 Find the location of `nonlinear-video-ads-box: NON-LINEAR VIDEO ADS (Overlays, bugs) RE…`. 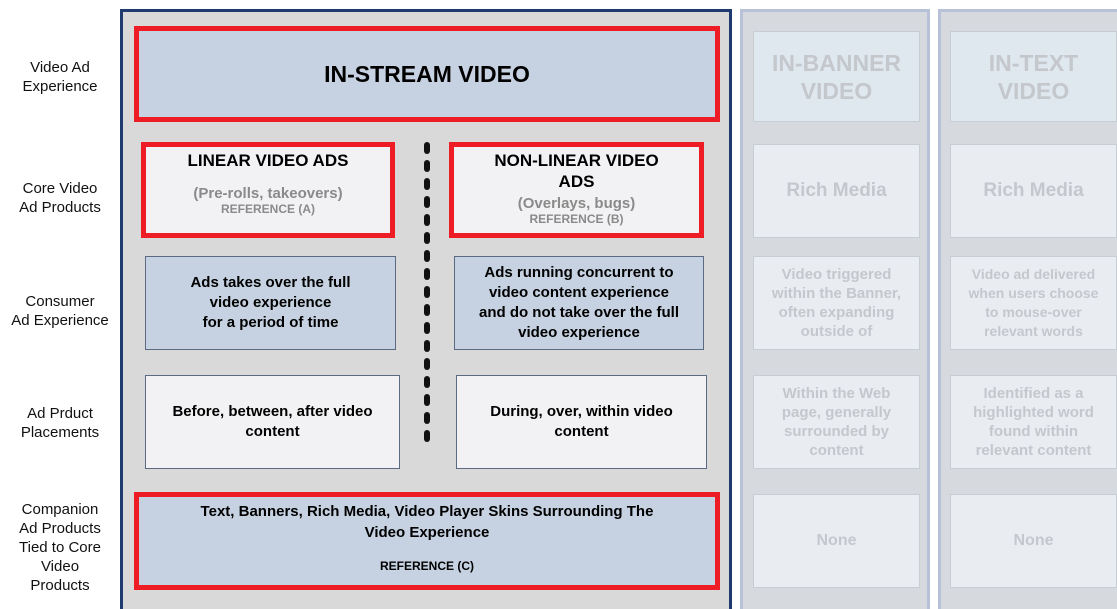

nonlinear-video-ads-box: NON-LINEAR VIDEO ADS (Overlays, bugs) RE… is located at coordinates (576, 190).